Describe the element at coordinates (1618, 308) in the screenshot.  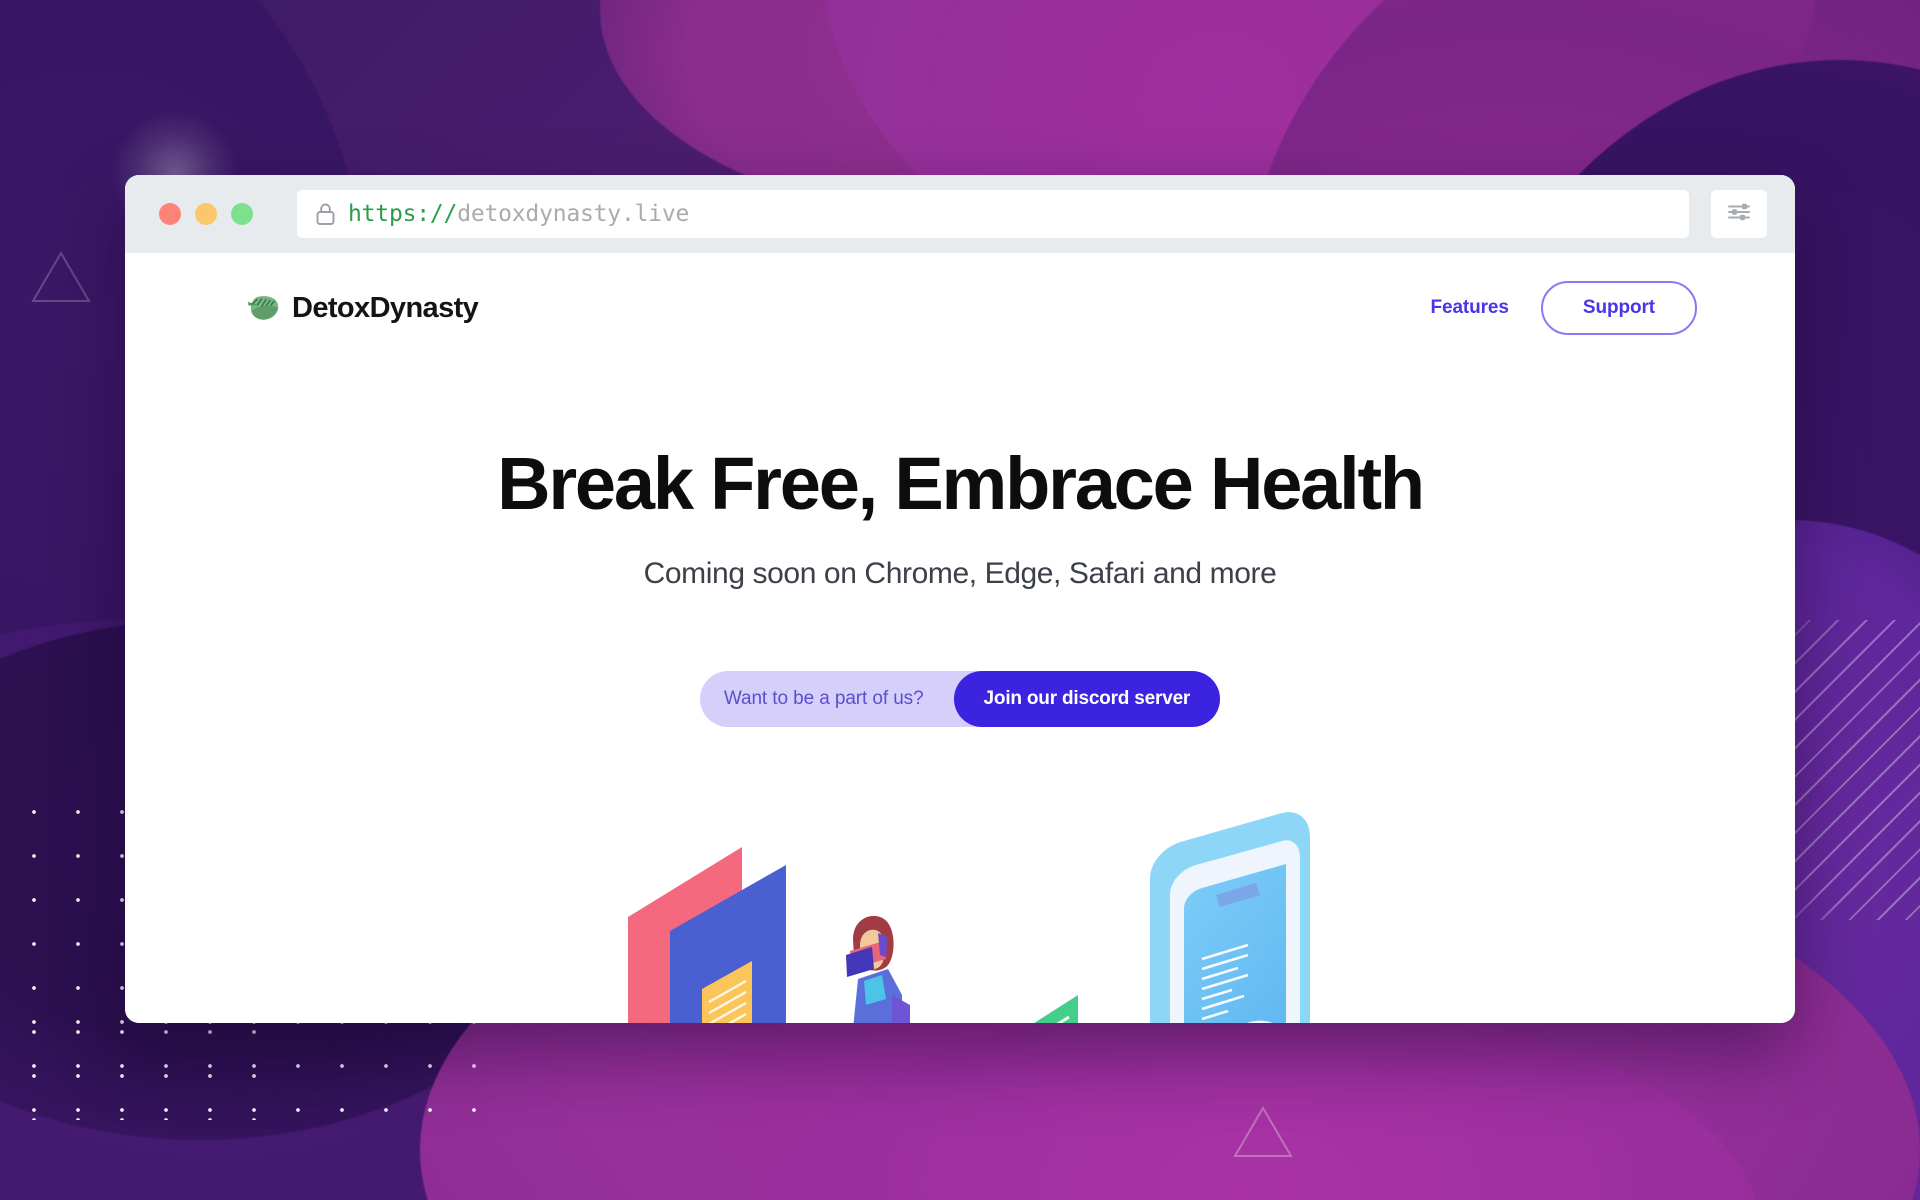
I see `nav-button-support: Support` at that location.